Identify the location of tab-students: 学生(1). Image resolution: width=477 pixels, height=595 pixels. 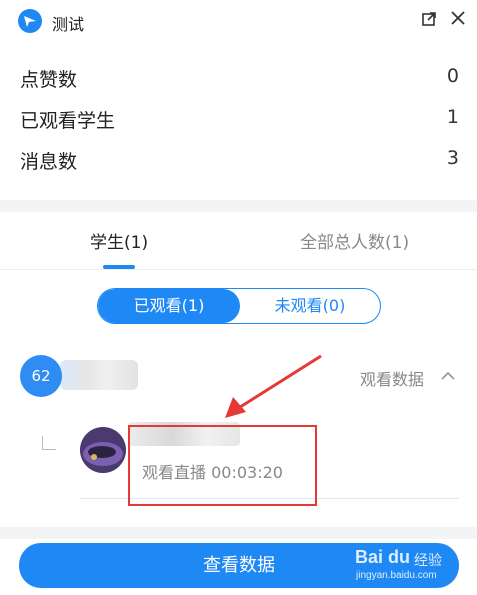
(119, 240).